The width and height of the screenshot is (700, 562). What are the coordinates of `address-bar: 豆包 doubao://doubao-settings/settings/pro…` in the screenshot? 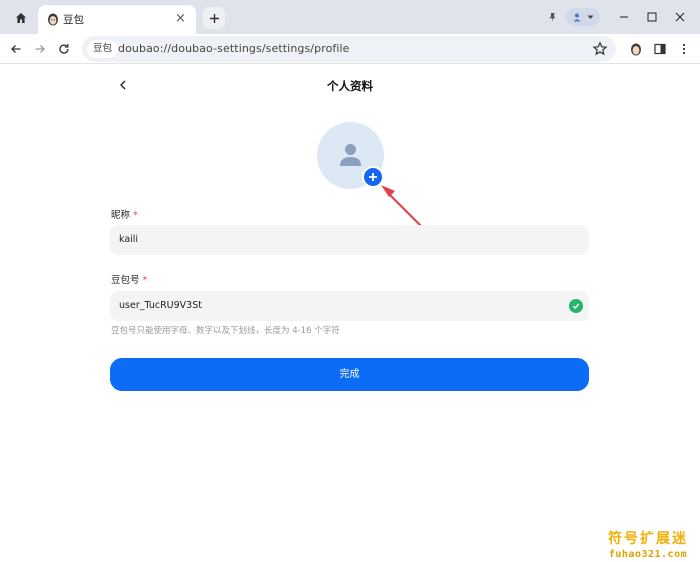 It's located at (349, 49).